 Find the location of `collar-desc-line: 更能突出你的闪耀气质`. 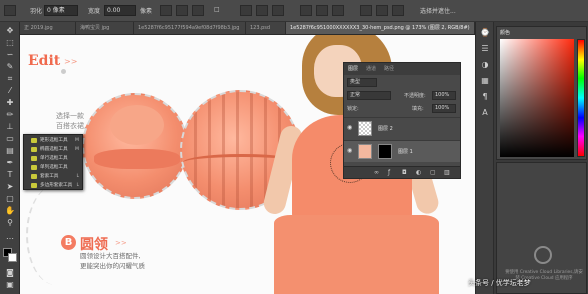

collar-desc-line: 更能突出你的闪耀气质 is located at coordinates (112, 266).